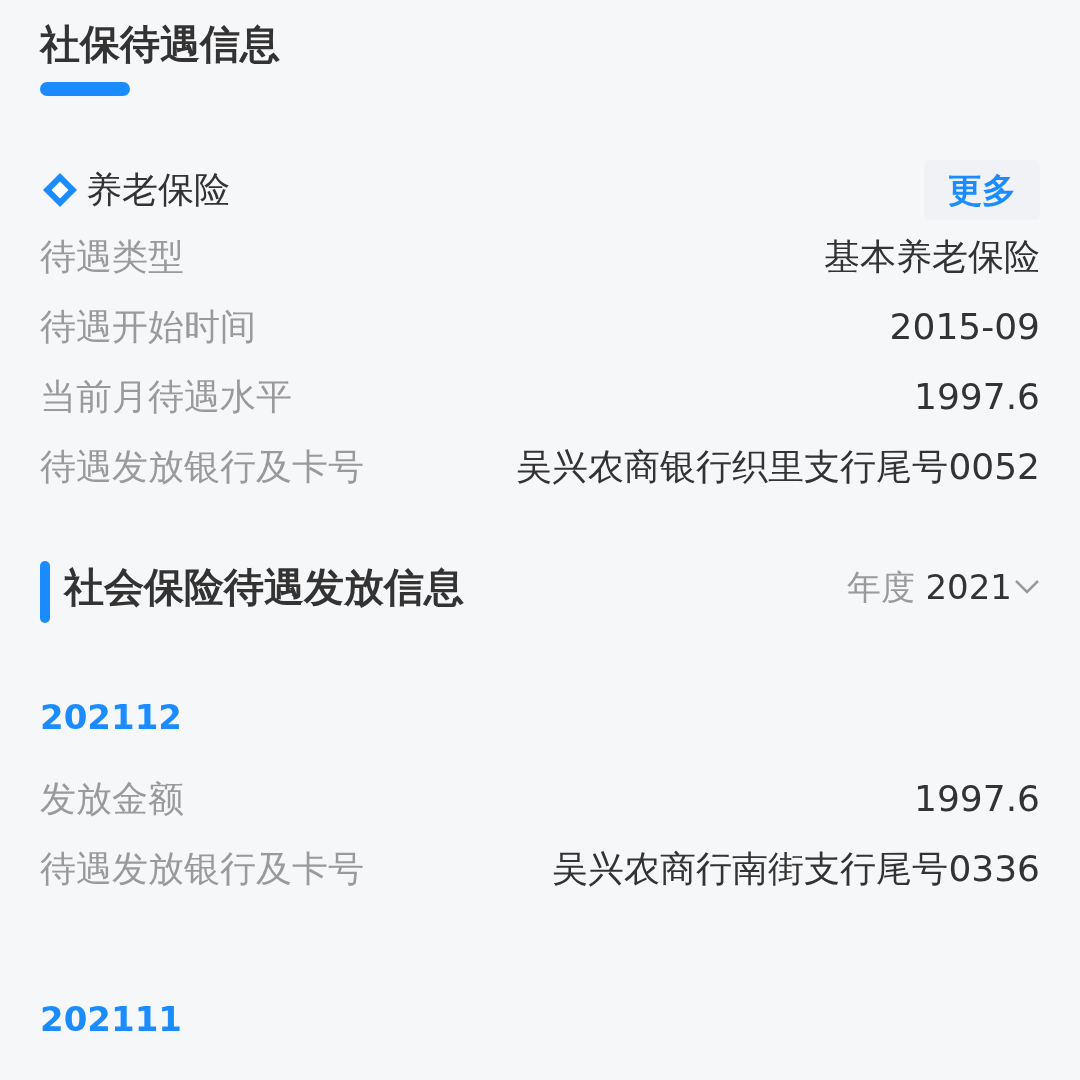 This screenshot has height=1080, width=1080. I want to click on field-value: 基本养老保险, so click(932, 257).